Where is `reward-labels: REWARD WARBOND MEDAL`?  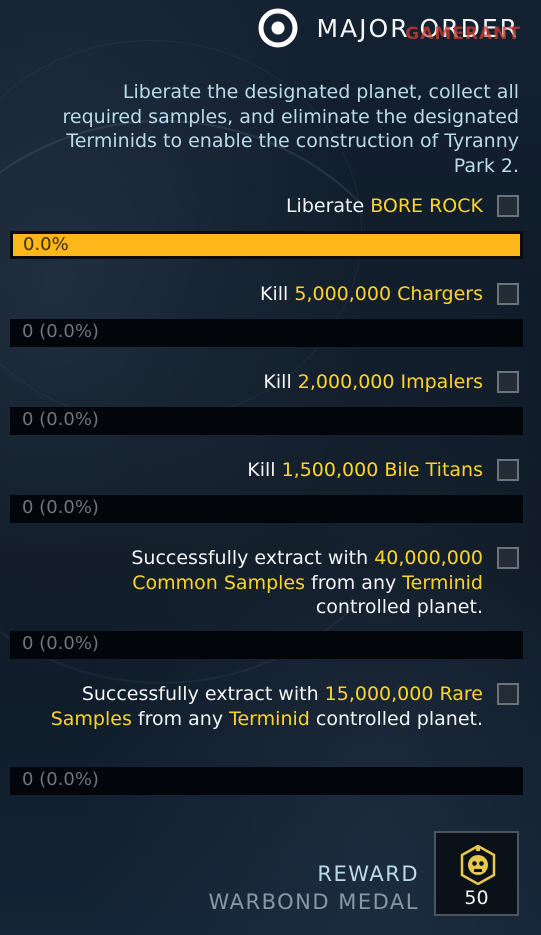 reward-labels: REWARD WARBOND MEDAL is located at coordinates (314, 888).